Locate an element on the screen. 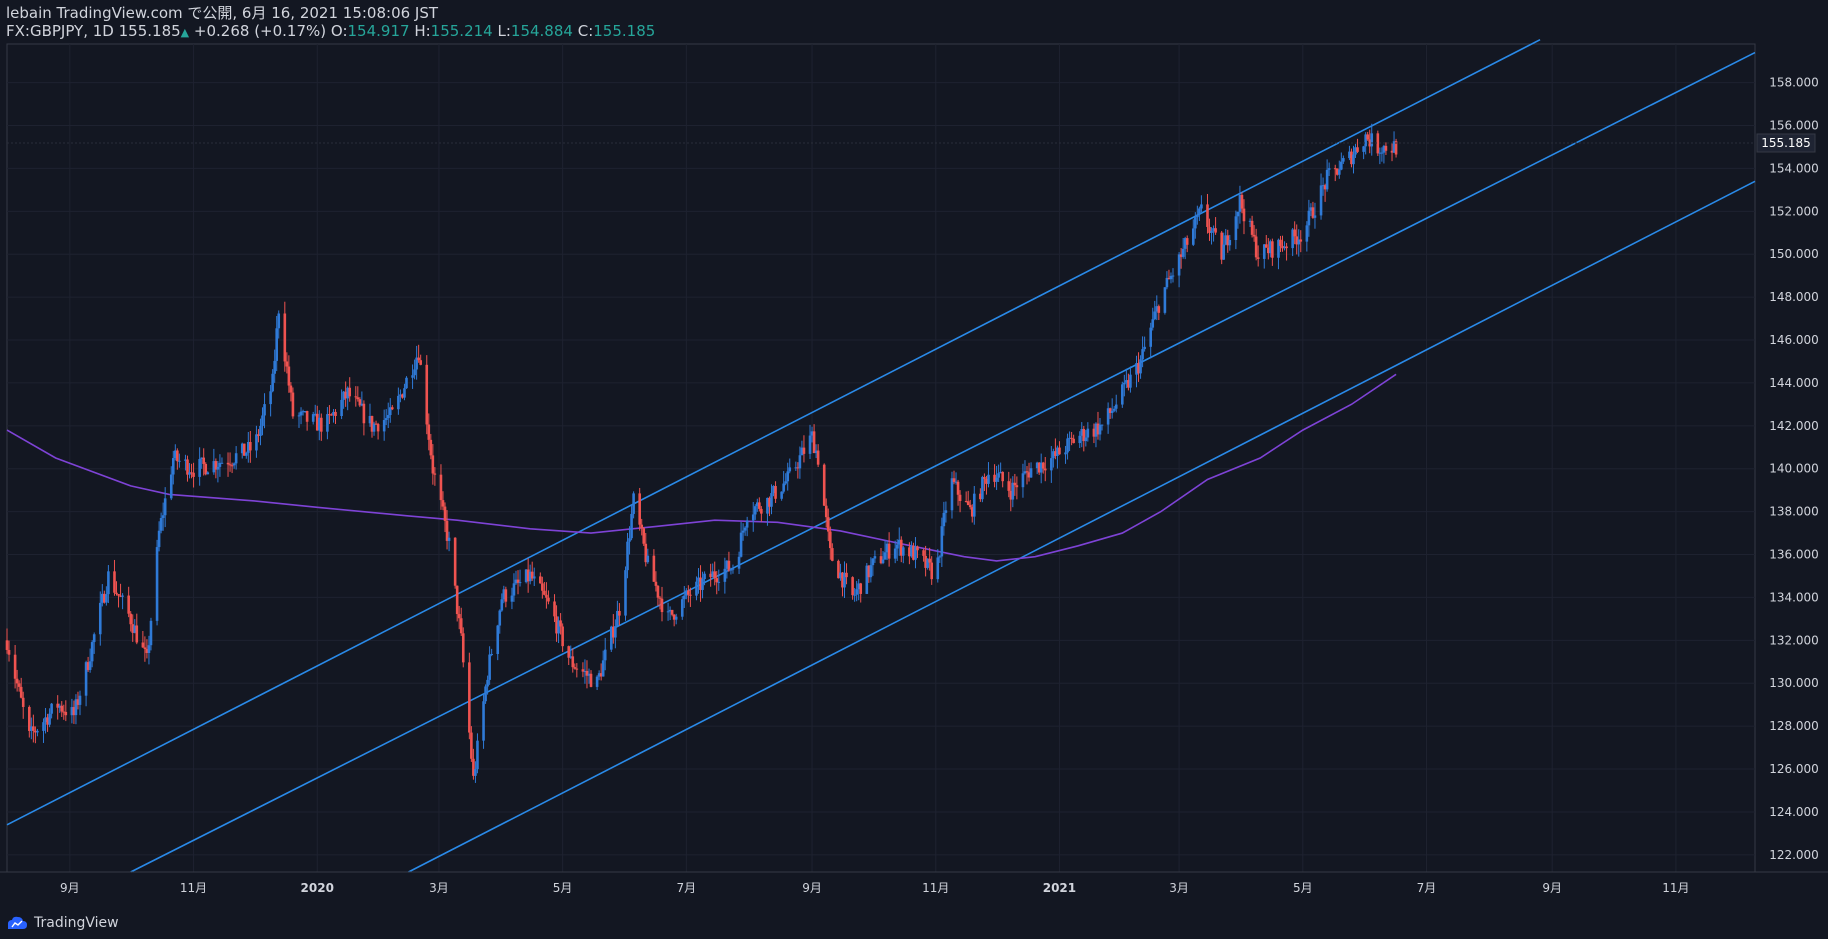 The width and height of the screenshot is (1828, 939). x-tick-label: 2020 is located at coordinates (317, 888).